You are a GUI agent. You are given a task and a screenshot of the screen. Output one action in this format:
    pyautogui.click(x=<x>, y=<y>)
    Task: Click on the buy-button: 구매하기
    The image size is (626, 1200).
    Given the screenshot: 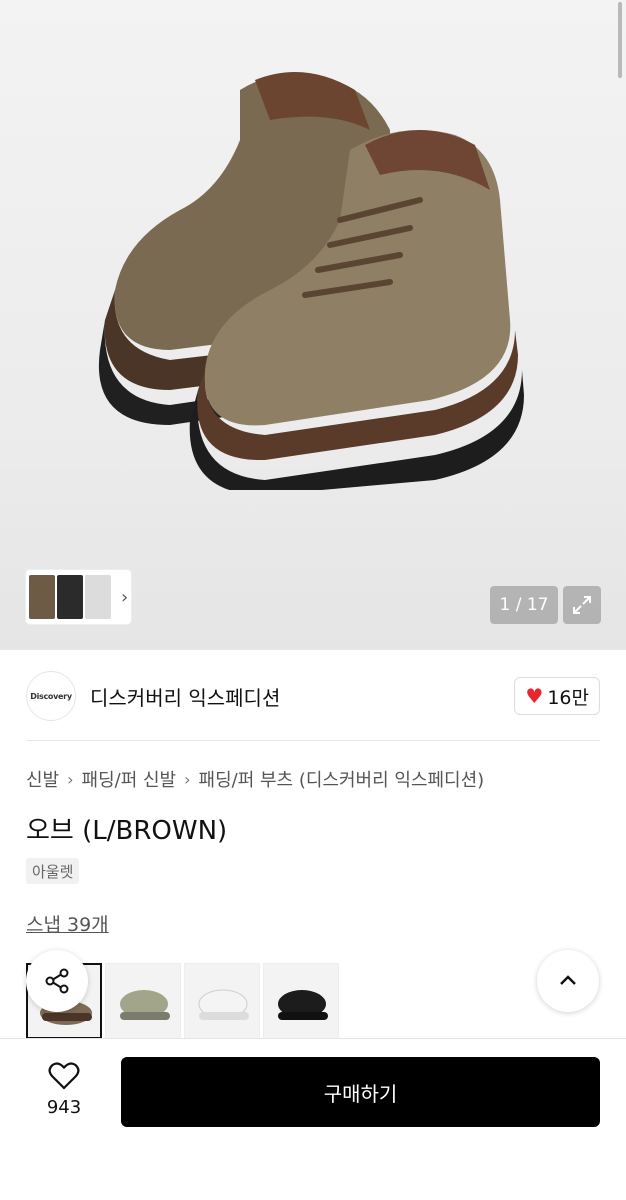 What is the action you would take?
    pyautogui.click(x=360, y=1092)
    